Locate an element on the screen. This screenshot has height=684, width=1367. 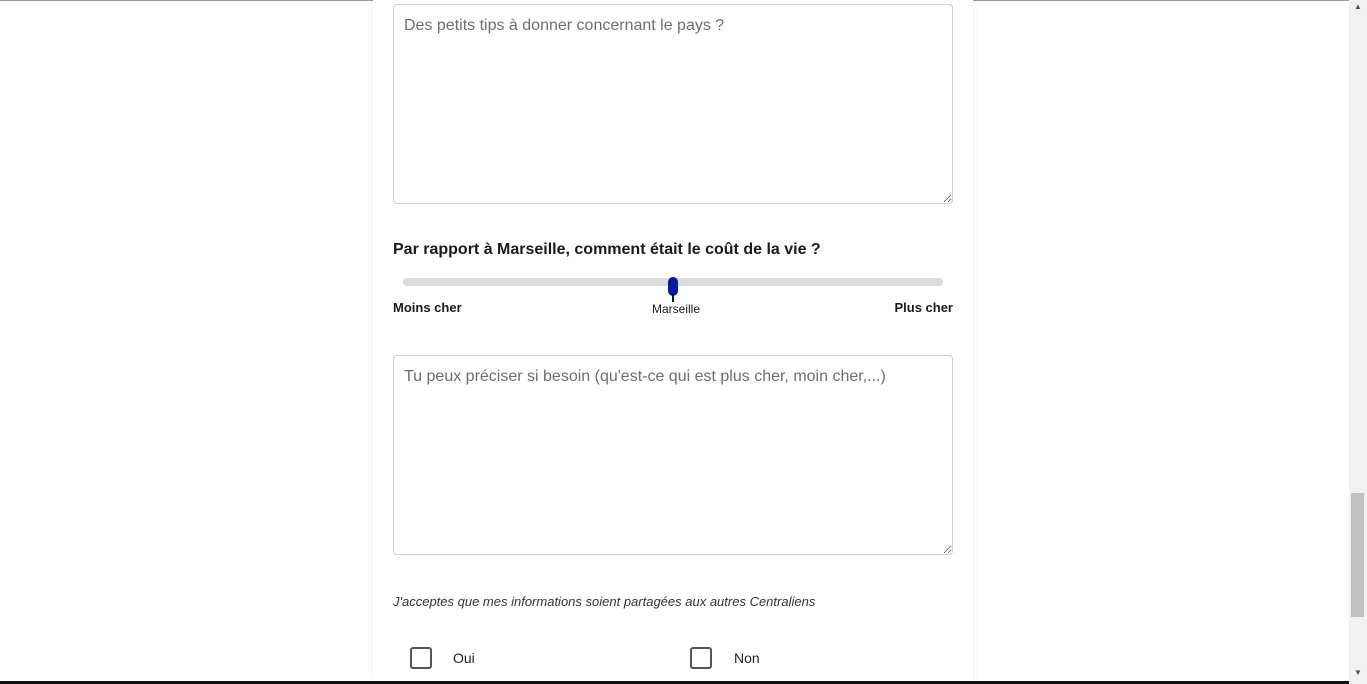
tips-field-wrapper is located at coordinates (673, 104).